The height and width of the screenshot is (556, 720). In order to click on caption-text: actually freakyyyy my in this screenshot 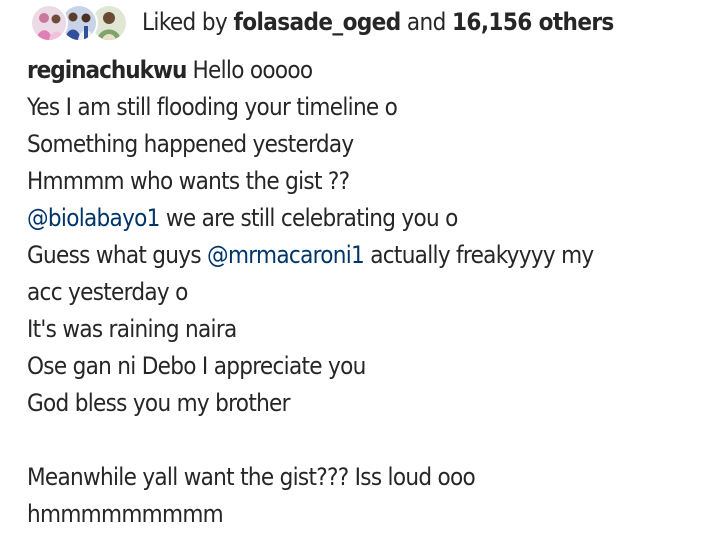, I will do `click(479, 255)`.